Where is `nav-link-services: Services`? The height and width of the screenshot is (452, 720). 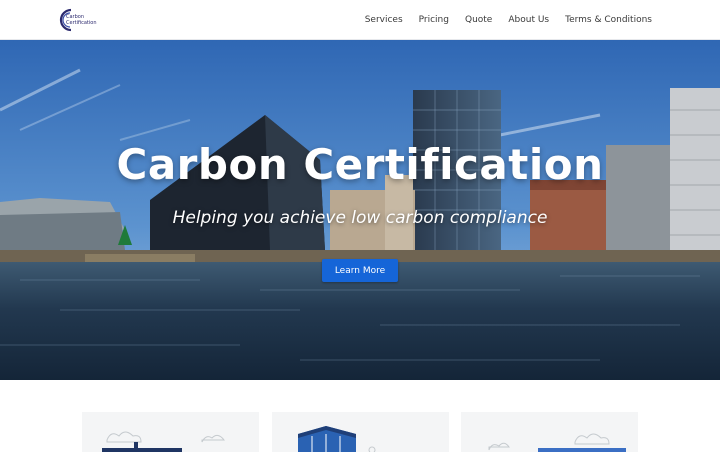
nav-link-services: Services is located at coordinates (384, 20).